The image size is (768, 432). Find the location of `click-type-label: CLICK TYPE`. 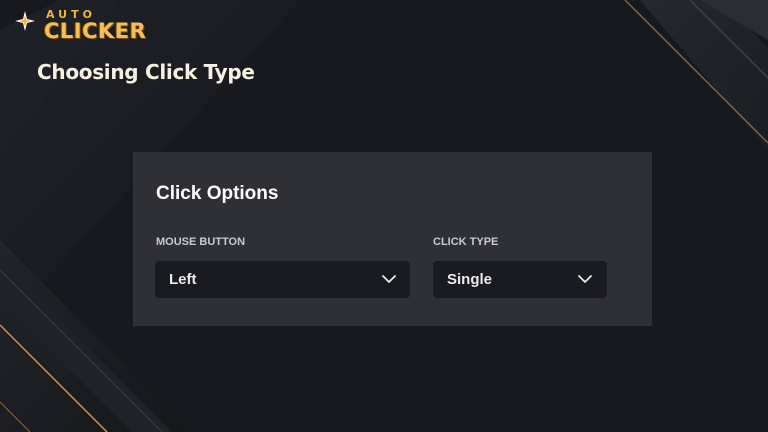

click-type-label: CLICK TYPE is located at coordinates (466, 242).